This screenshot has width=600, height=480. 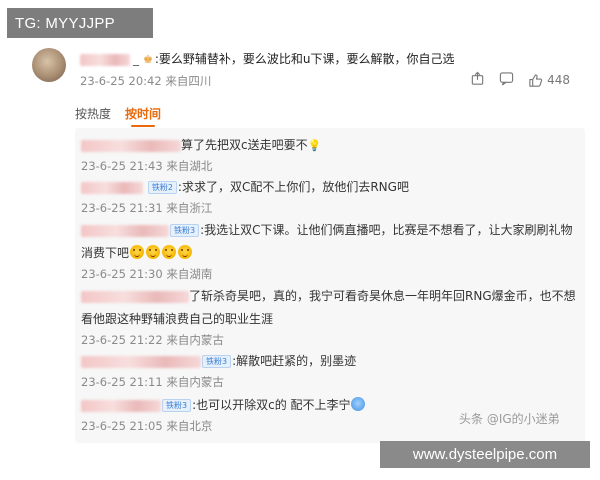 What do you see at coordinates (558, 80) in the screenshot?
I see `like-count: 448` at bounding box center [558, 80].